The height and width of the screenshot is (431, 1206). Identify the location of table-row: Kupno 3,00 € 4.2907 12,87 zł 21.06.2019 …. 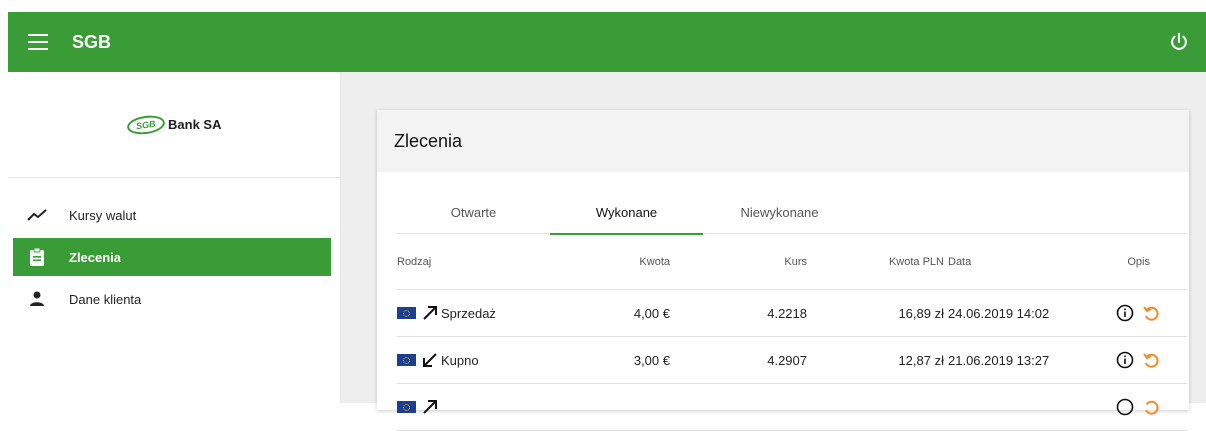
(792, 360).